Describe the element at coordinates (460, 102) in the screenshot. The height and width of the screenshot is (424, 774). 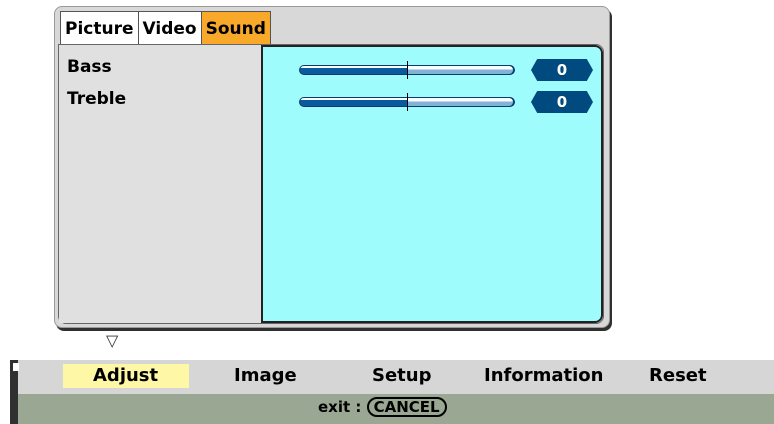
I see `treble-slider-remaining` at that location.